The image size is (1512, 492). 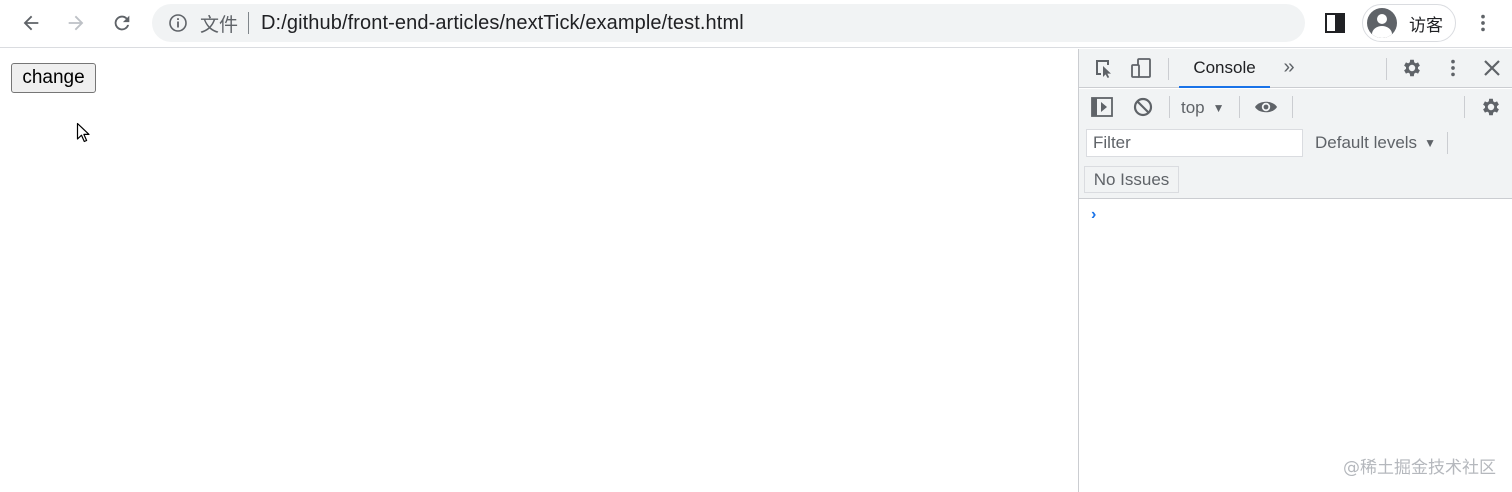 I want to click on profile-label: 访客, so click(x=1426, y=25).